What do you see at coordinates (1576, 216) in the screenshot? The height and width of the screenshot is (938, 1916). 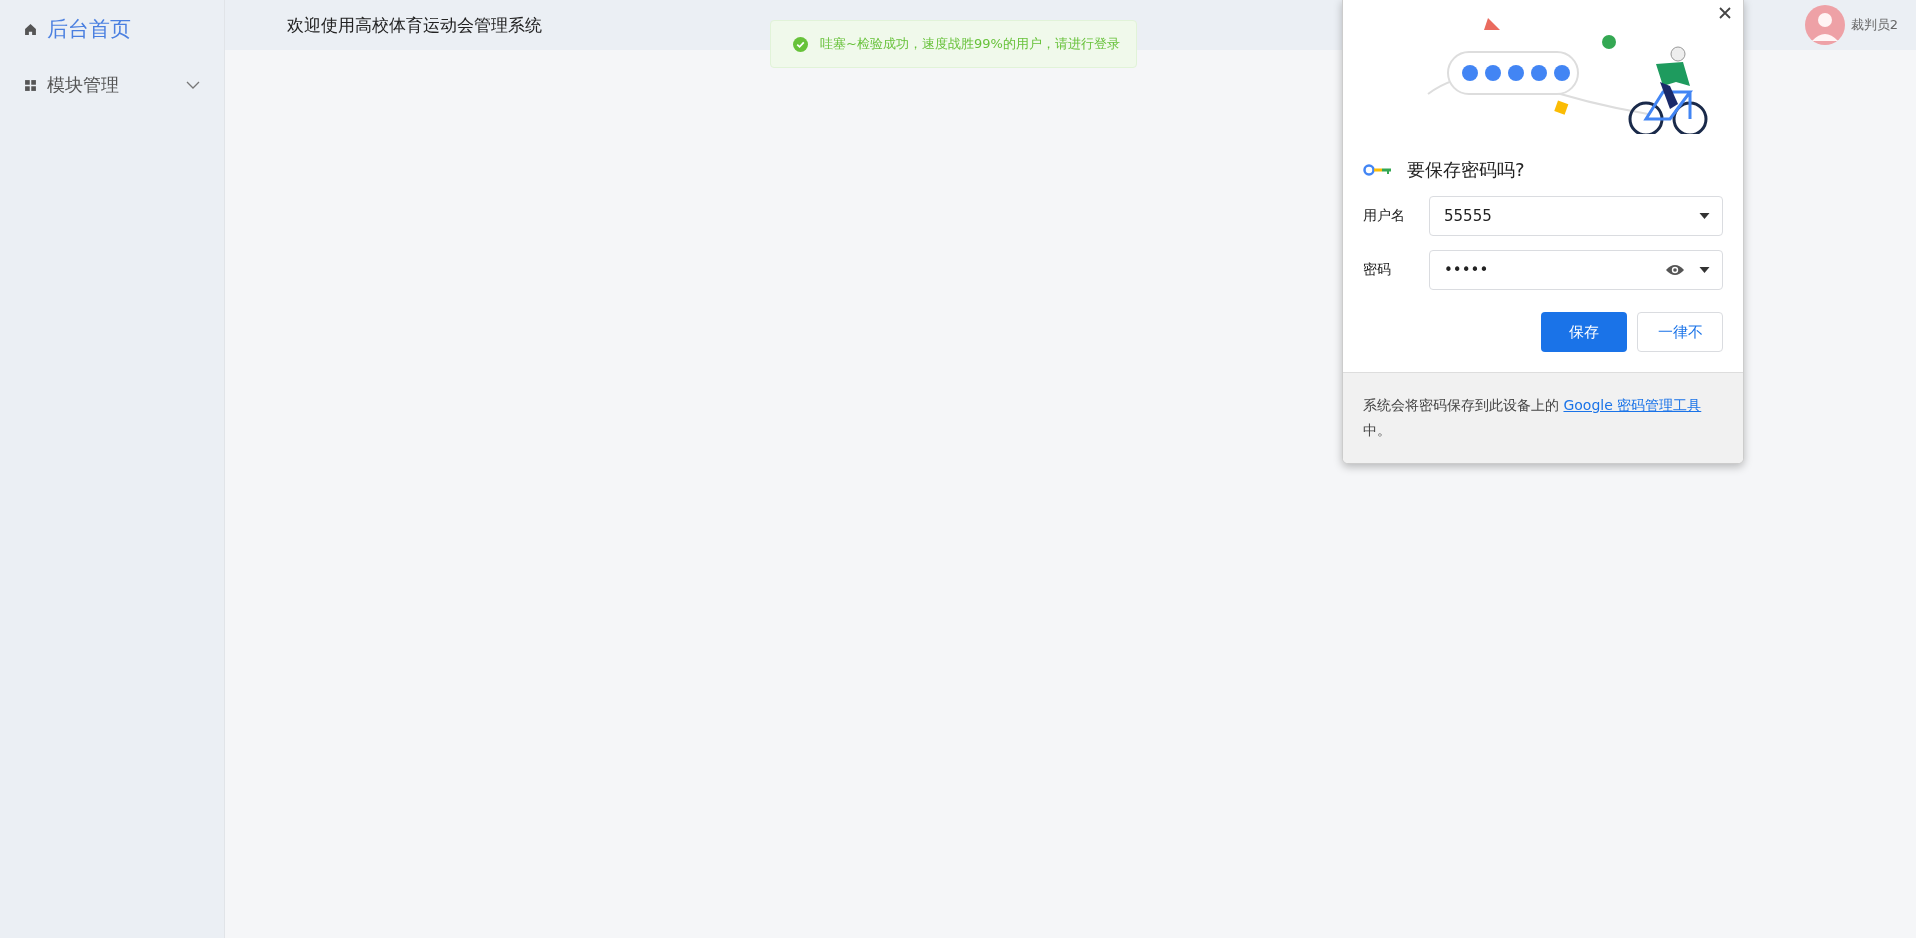 I see `input-field: 55555` at bounding box center [1576, 216].